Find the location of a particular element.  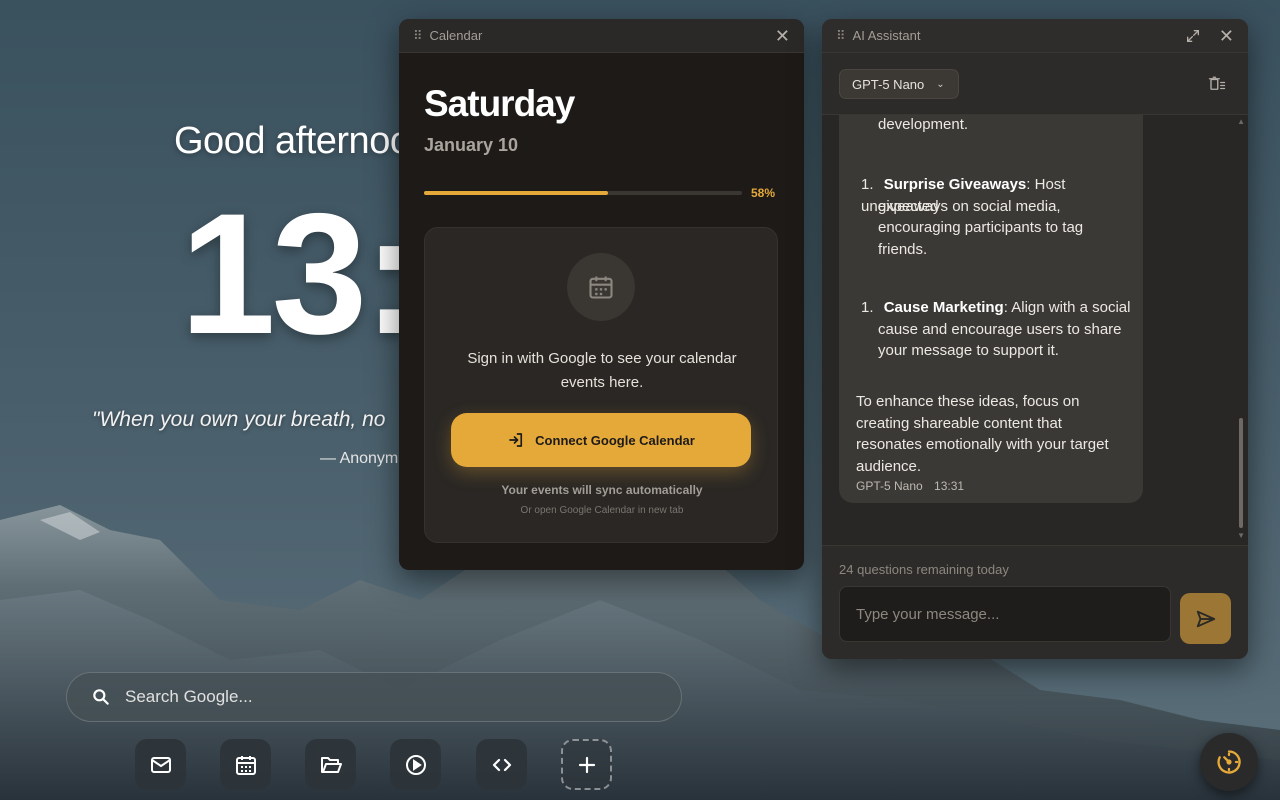

message-input is located at coordinates (1005, 614).